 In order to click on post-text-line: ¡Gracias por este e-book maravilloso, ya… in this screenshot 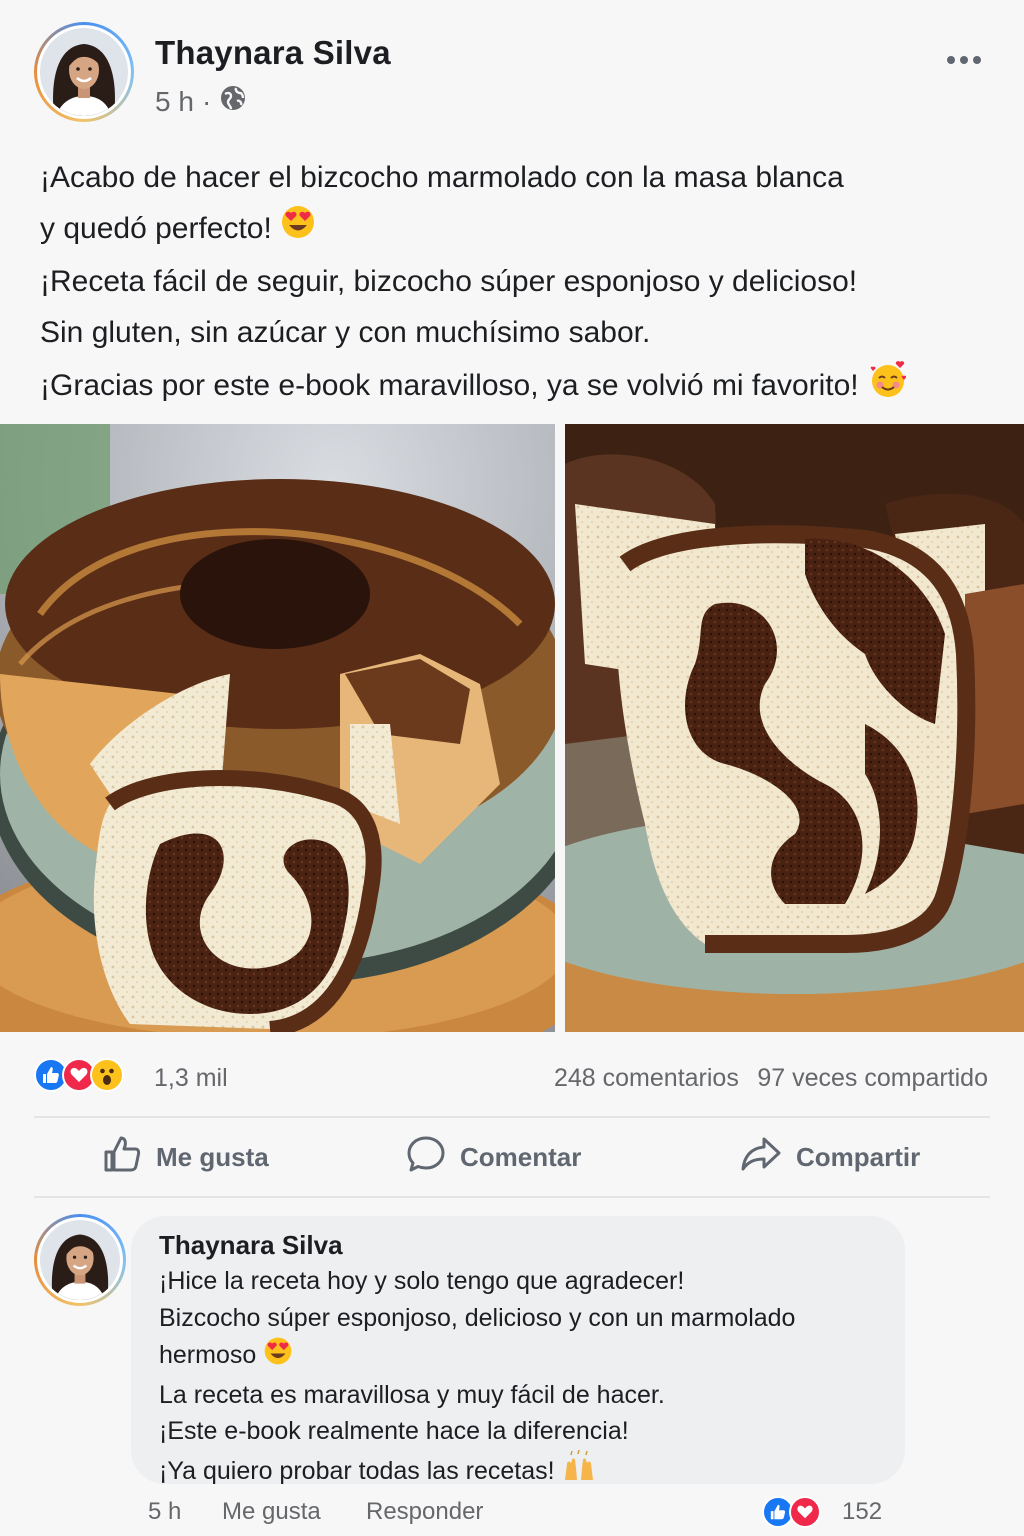, I will do `click(449, 385)`.